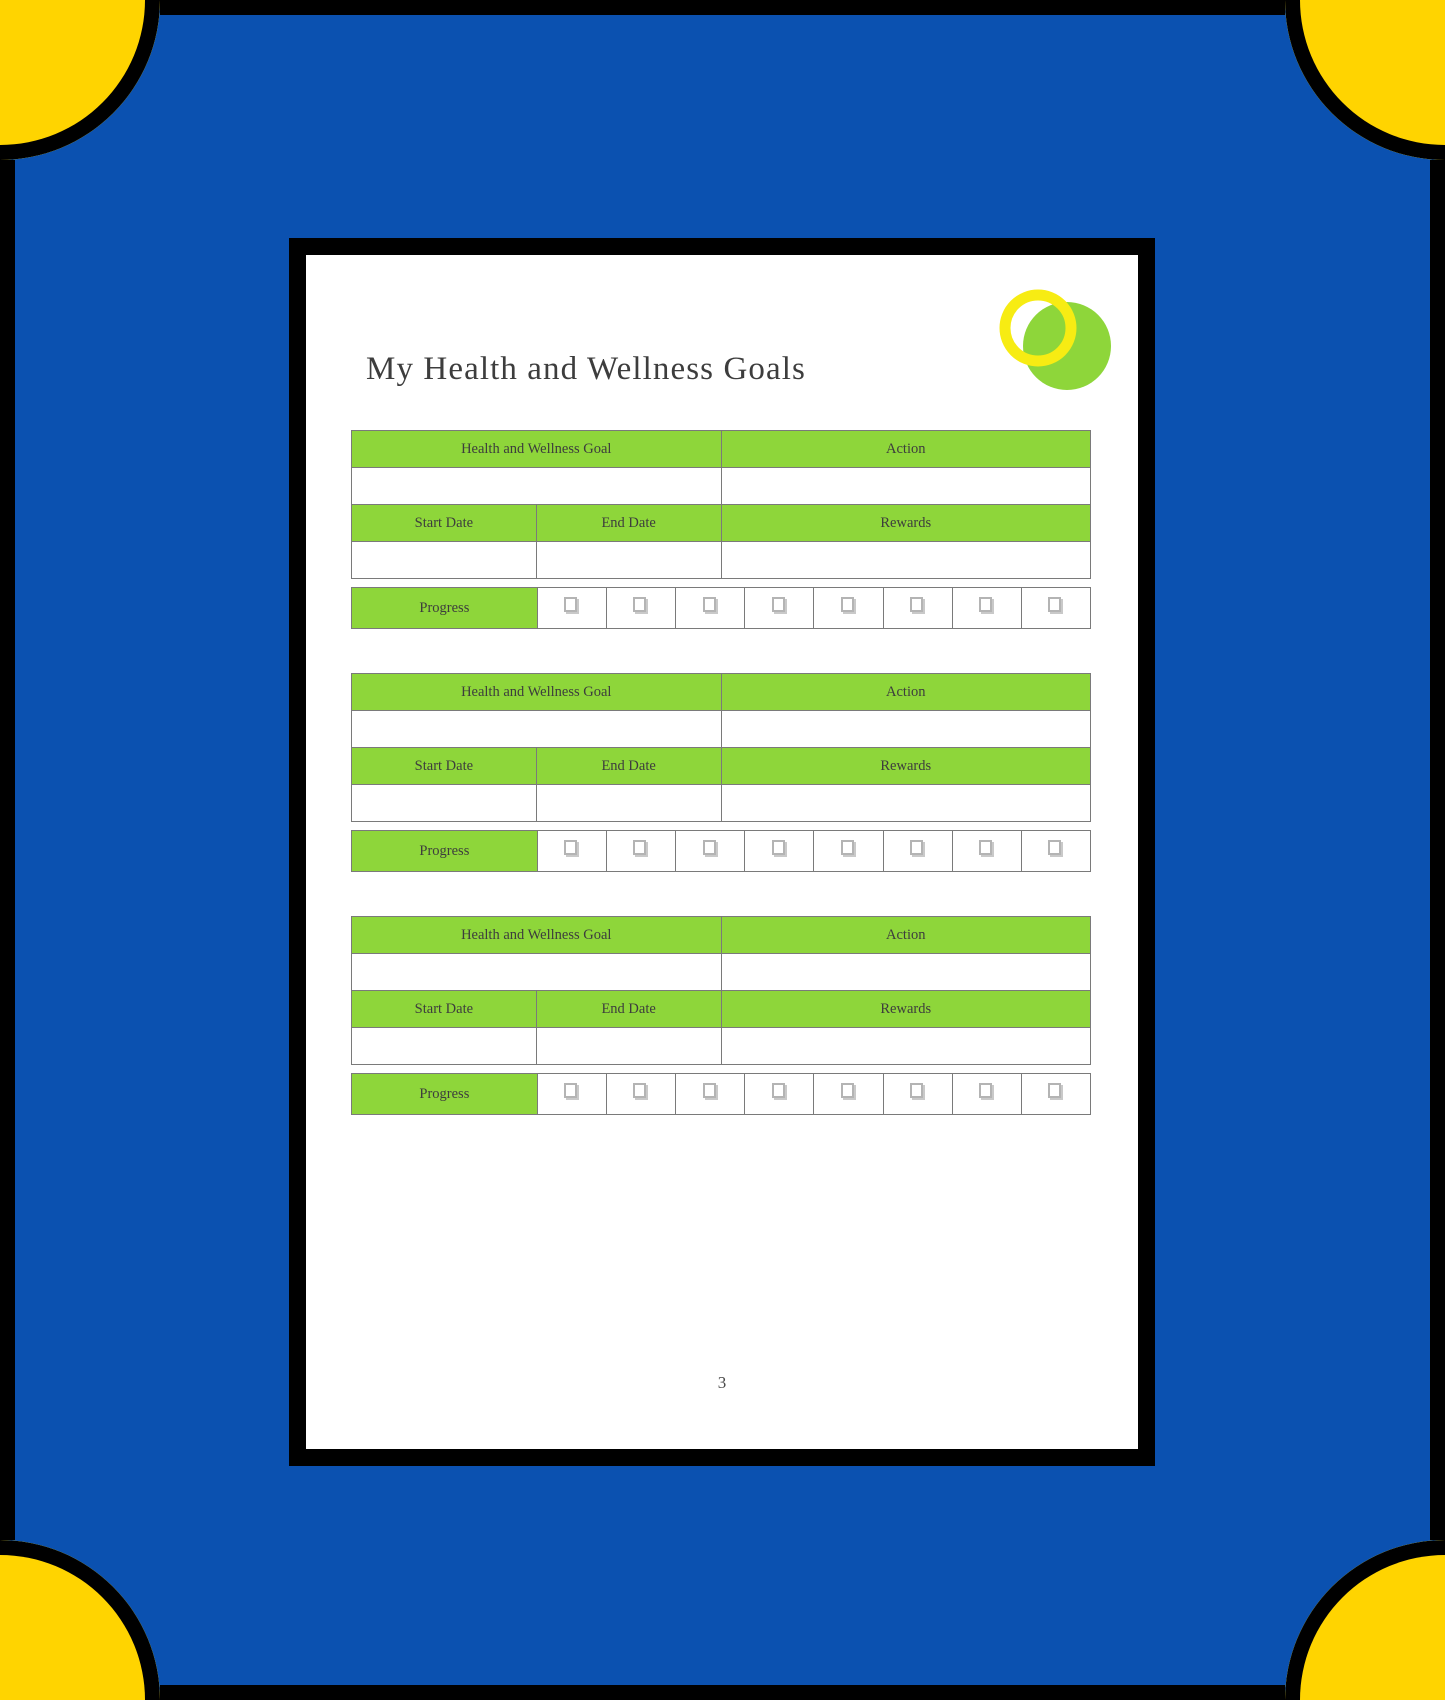 The height and width of the screenshot is (1700, 1445). What do you see at coordinates (722, 1692) in the screenshot?
I see `edge-black-bottom` at bounding box center [722, 1692].